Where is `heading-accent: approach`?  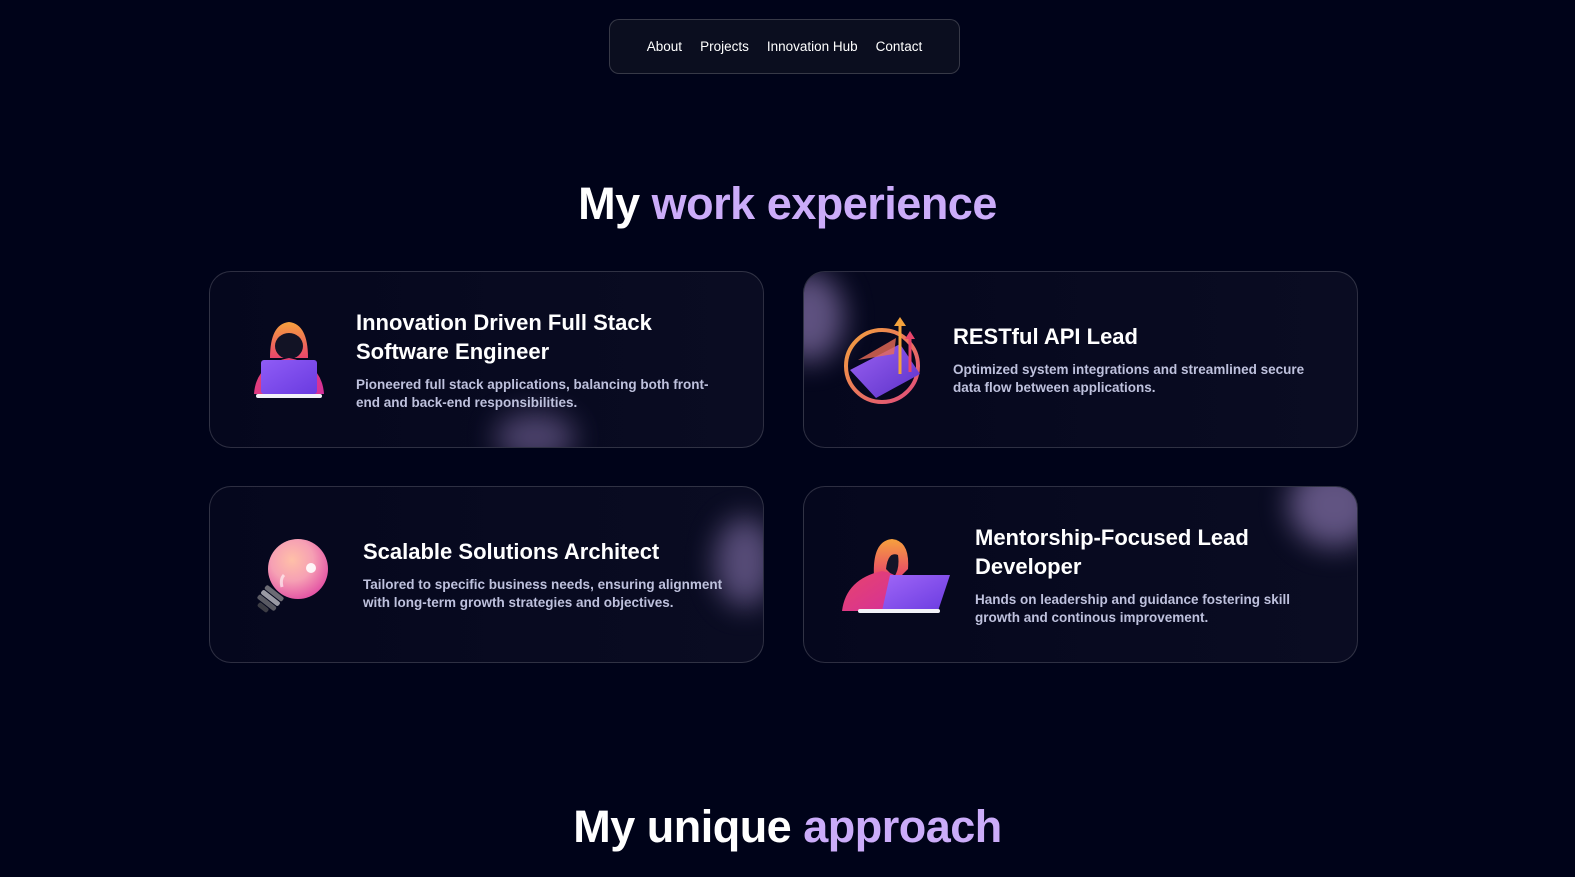
heading-accent: approach is located at coordinates (902, 826).